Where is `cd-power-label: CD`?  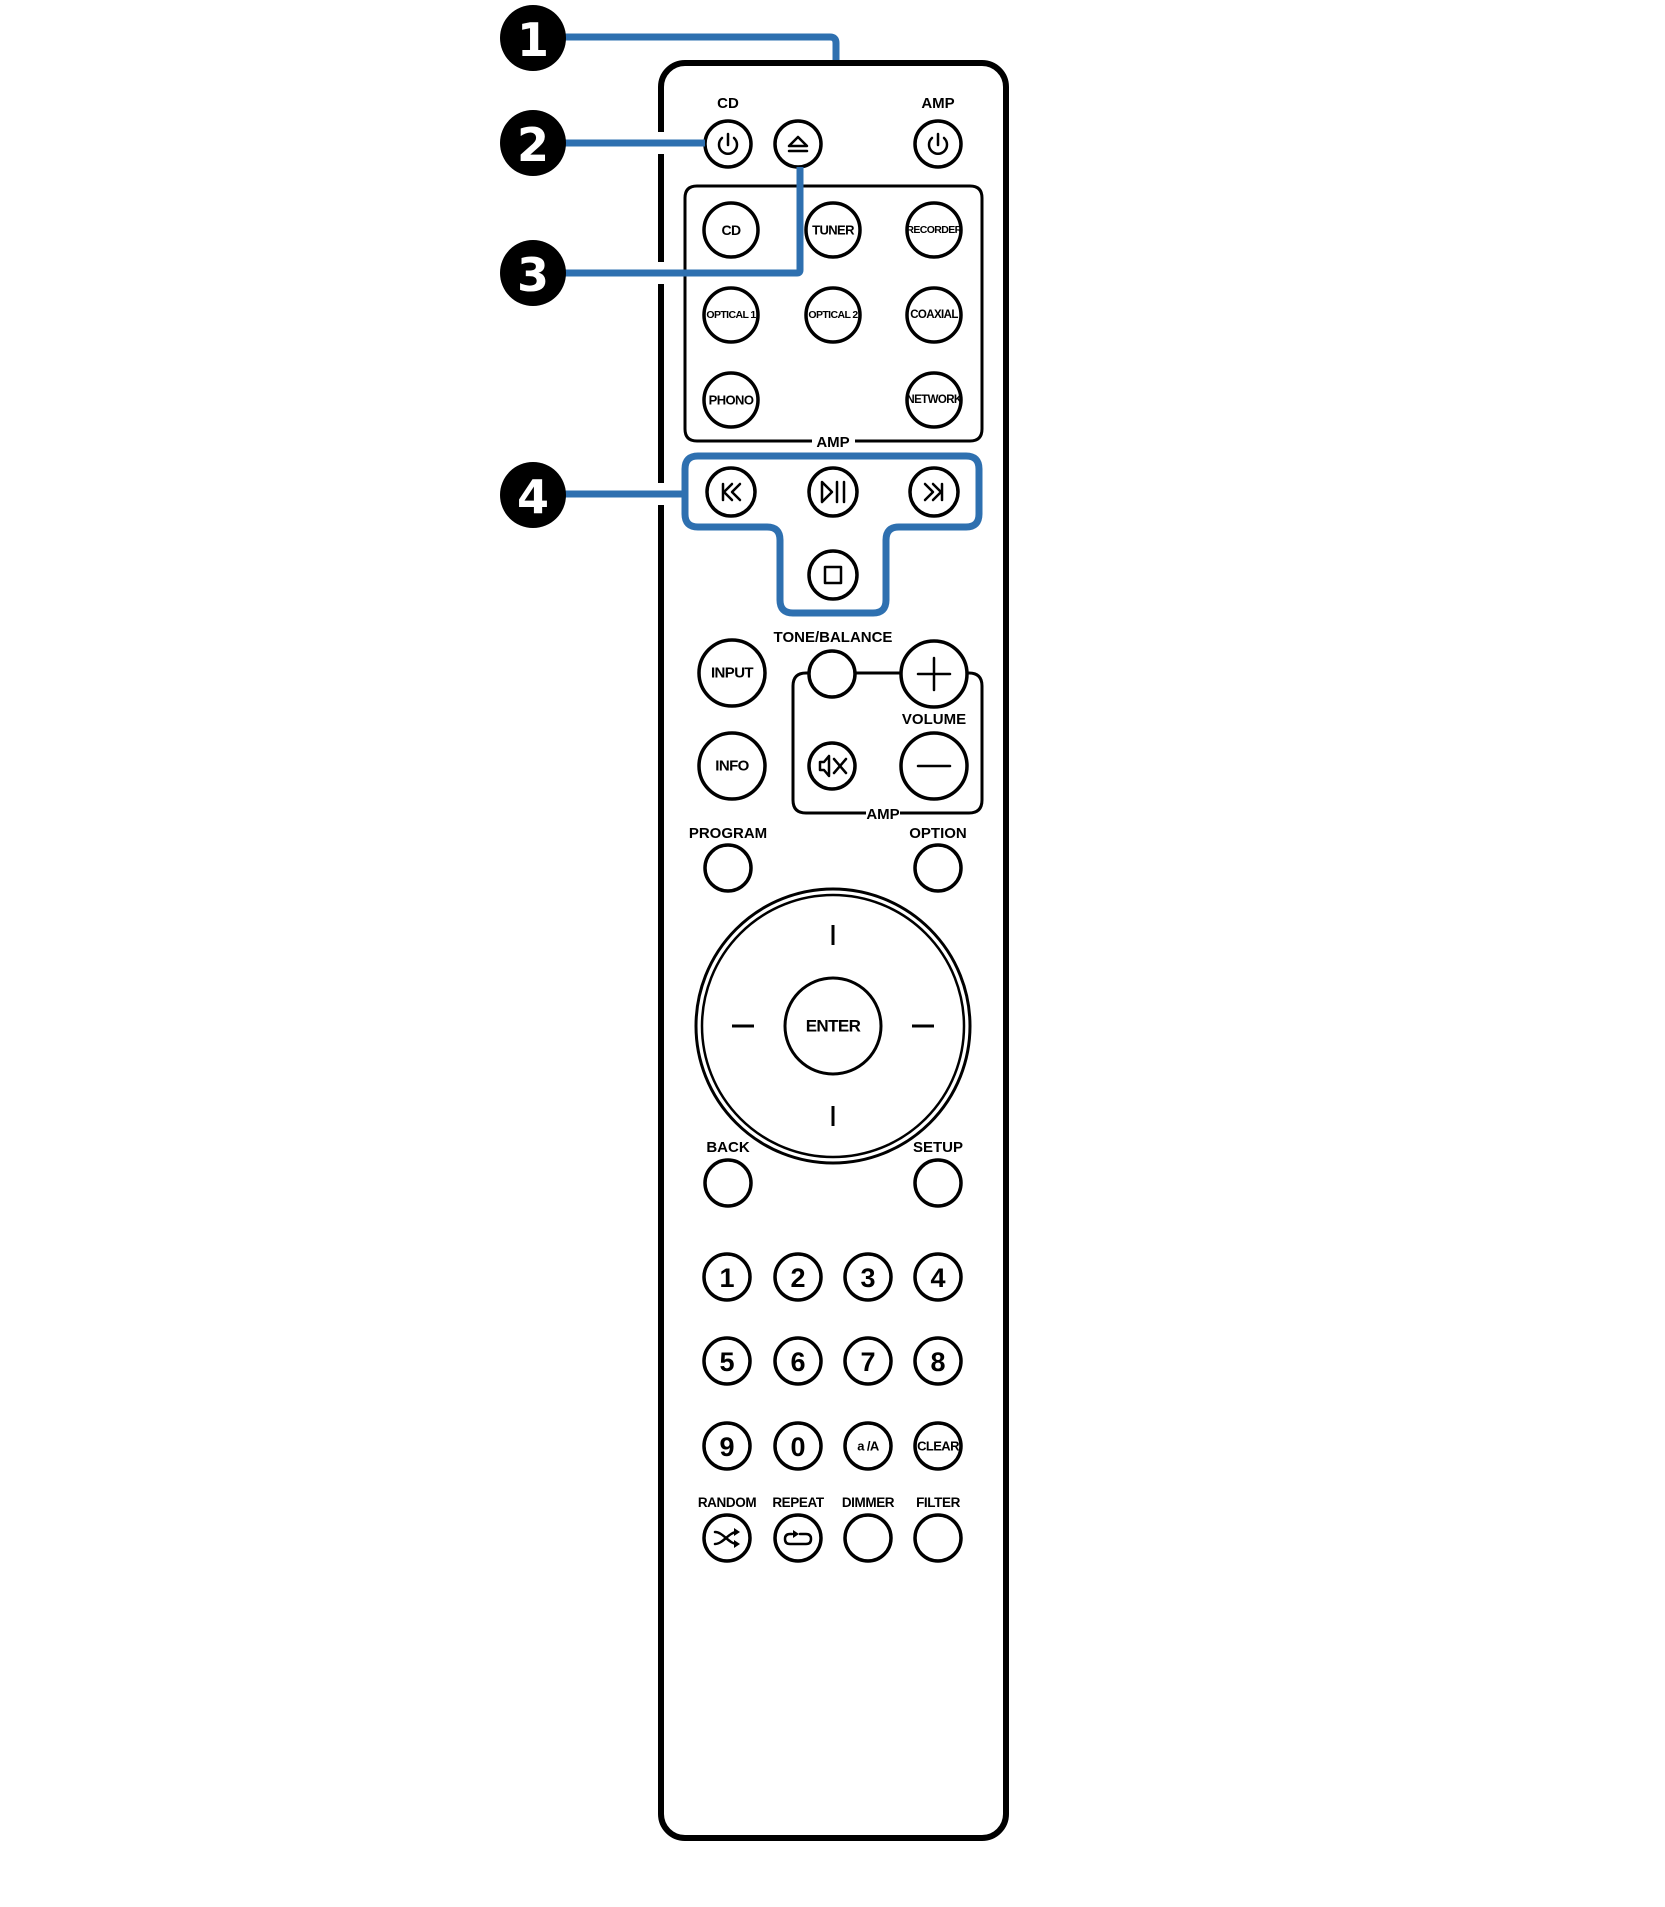
cd-power-label: CD is located at coordinates (728, 103).